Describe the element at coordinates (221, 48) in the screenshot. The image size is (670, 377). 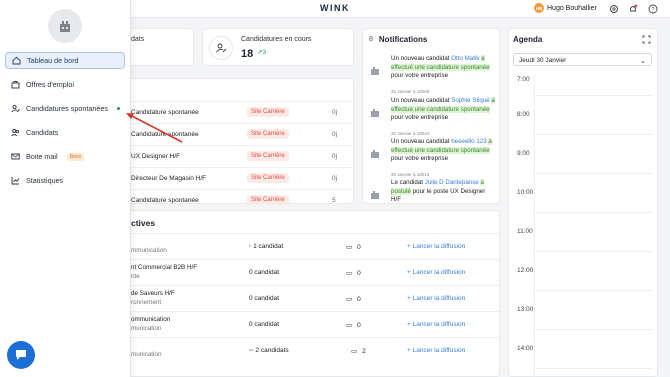
I see `user-pen-icon` at that location.